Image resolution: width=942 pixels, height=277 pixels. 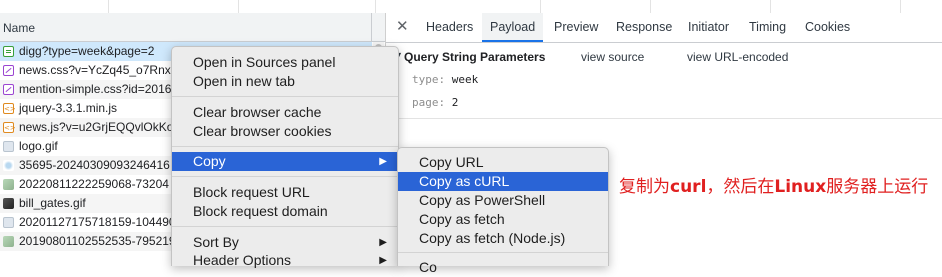 I want to click on menu-item-label: Sort By, so click(x=216, y=242).